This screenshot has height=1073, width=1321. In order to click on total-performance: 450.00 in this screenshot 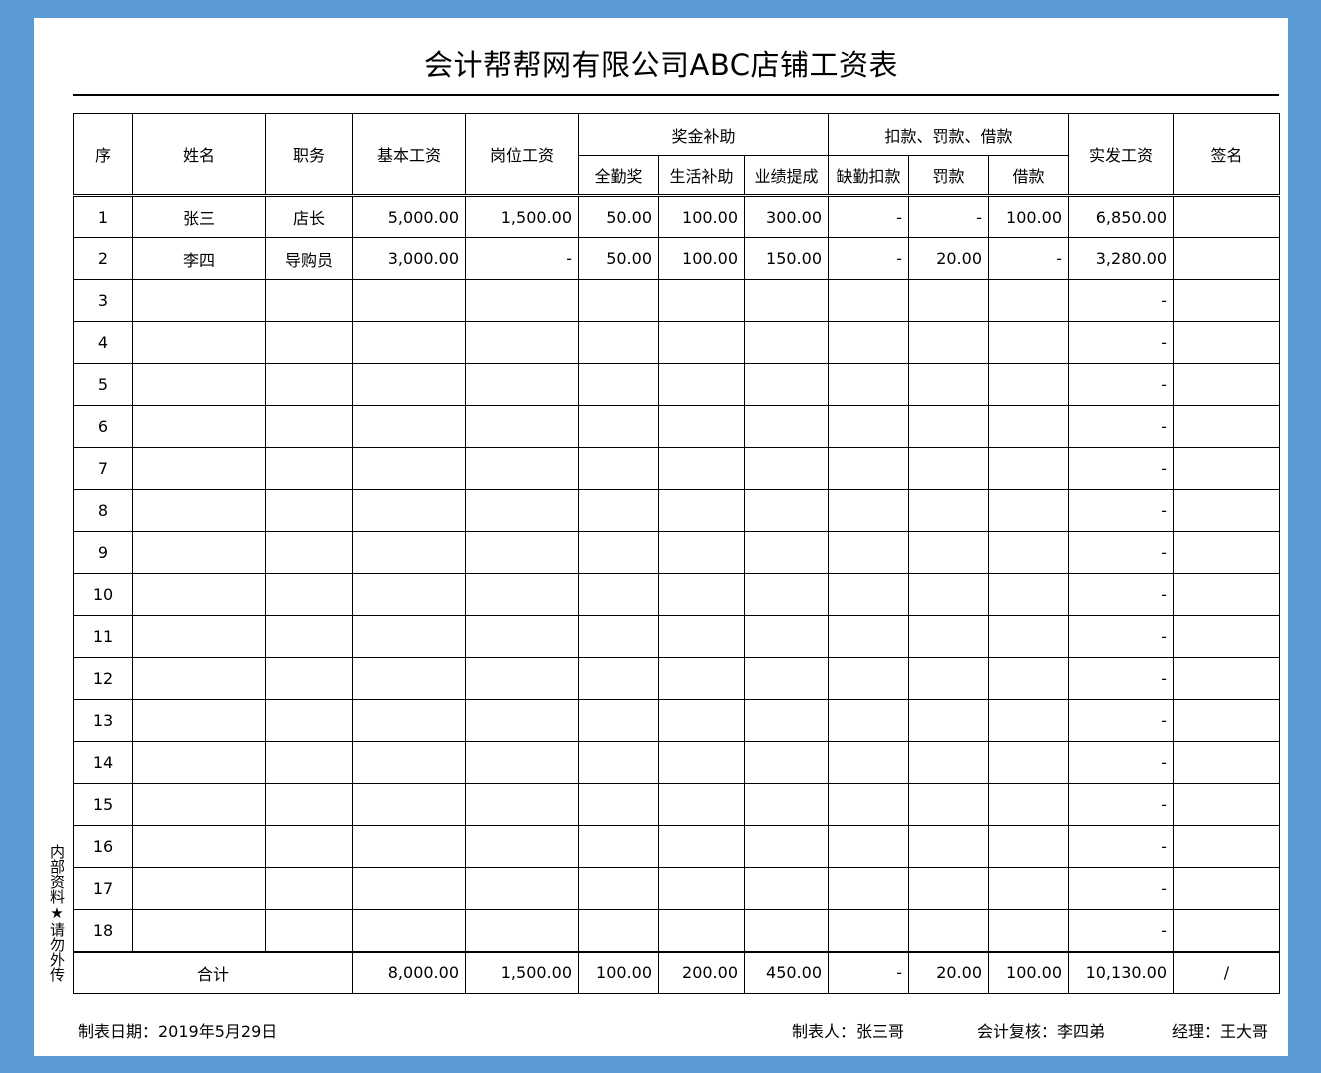, I will do `click(786, 972)`.